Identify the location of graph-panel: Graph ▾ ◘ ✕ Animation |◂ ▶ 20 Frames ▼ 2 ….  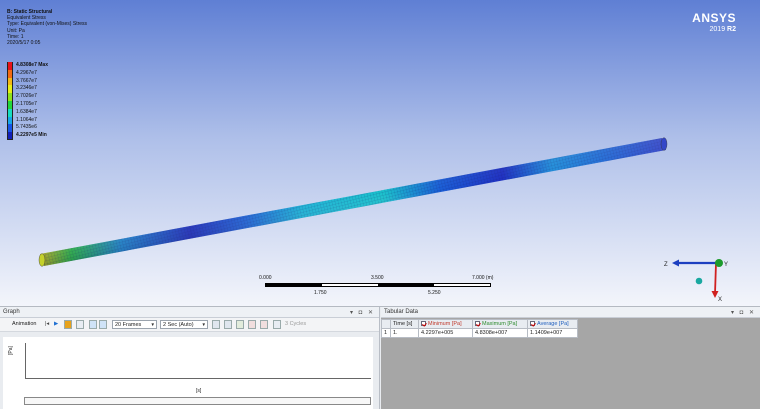
(190, 358).